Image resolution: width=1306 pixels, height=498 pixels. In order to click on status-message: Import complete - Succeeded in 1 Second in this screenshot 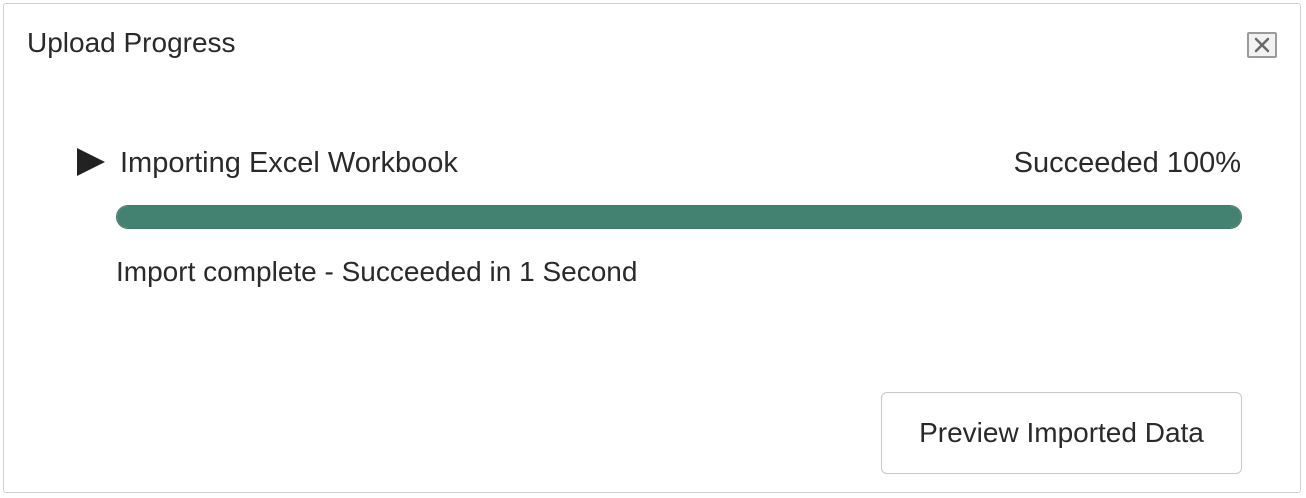, I will do `click(377, 271)`.